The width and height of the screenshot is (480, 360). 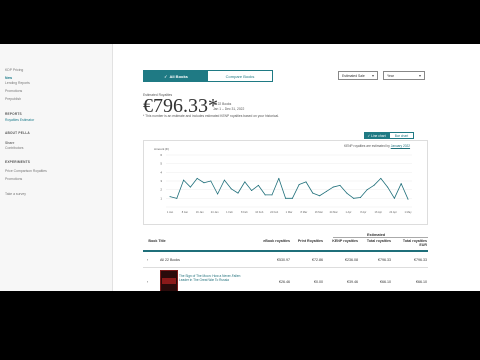 What do you see at coordinates (283, 260) in the screenshot?
I see `row-ebook: €530.97` at bounding box center [283, 260].